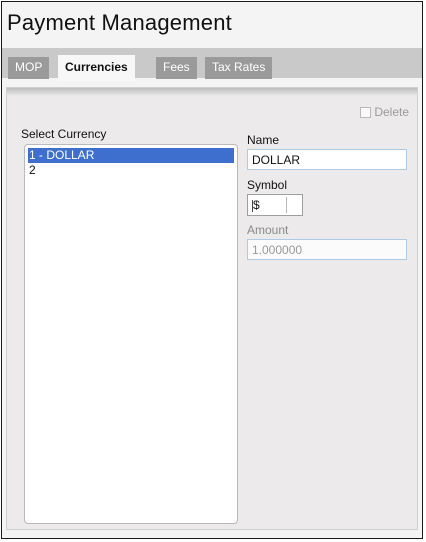 The width and height of the screenshot is (426, 542). I want to click on tab-bar: MOP Currencies Fees Tax Rates, so click(212, 64).